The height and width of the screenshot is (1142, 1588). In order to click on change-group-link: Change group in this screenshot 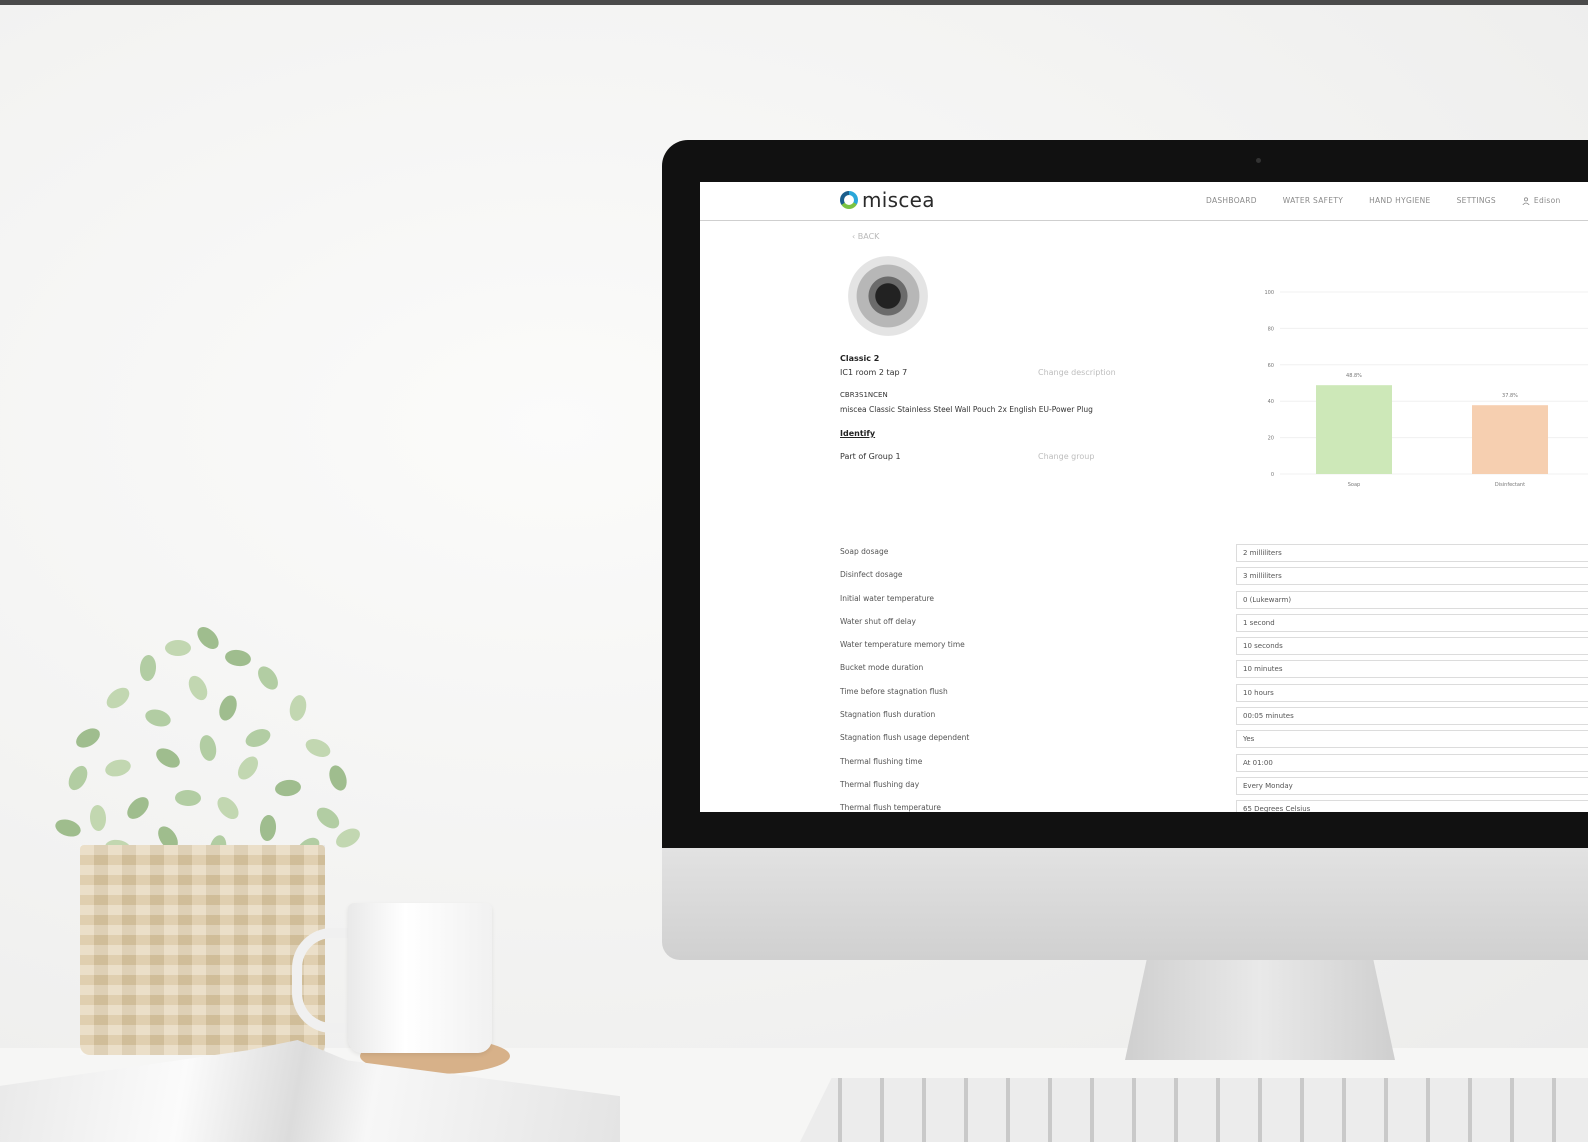, I will do `click(1066, 456)`.